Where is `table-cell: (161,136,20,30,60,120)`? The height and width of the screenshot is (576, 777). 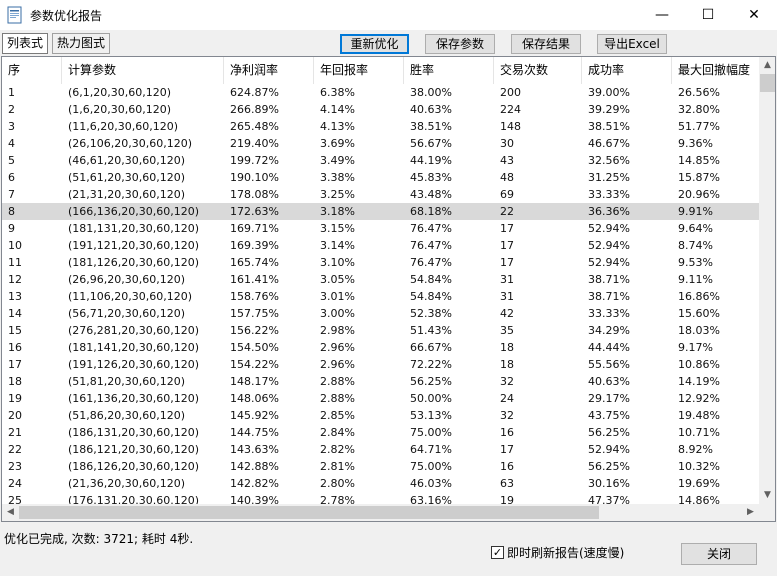 table-cell: (161,136,20,30,60,120) is located at coordinates (134, 398).